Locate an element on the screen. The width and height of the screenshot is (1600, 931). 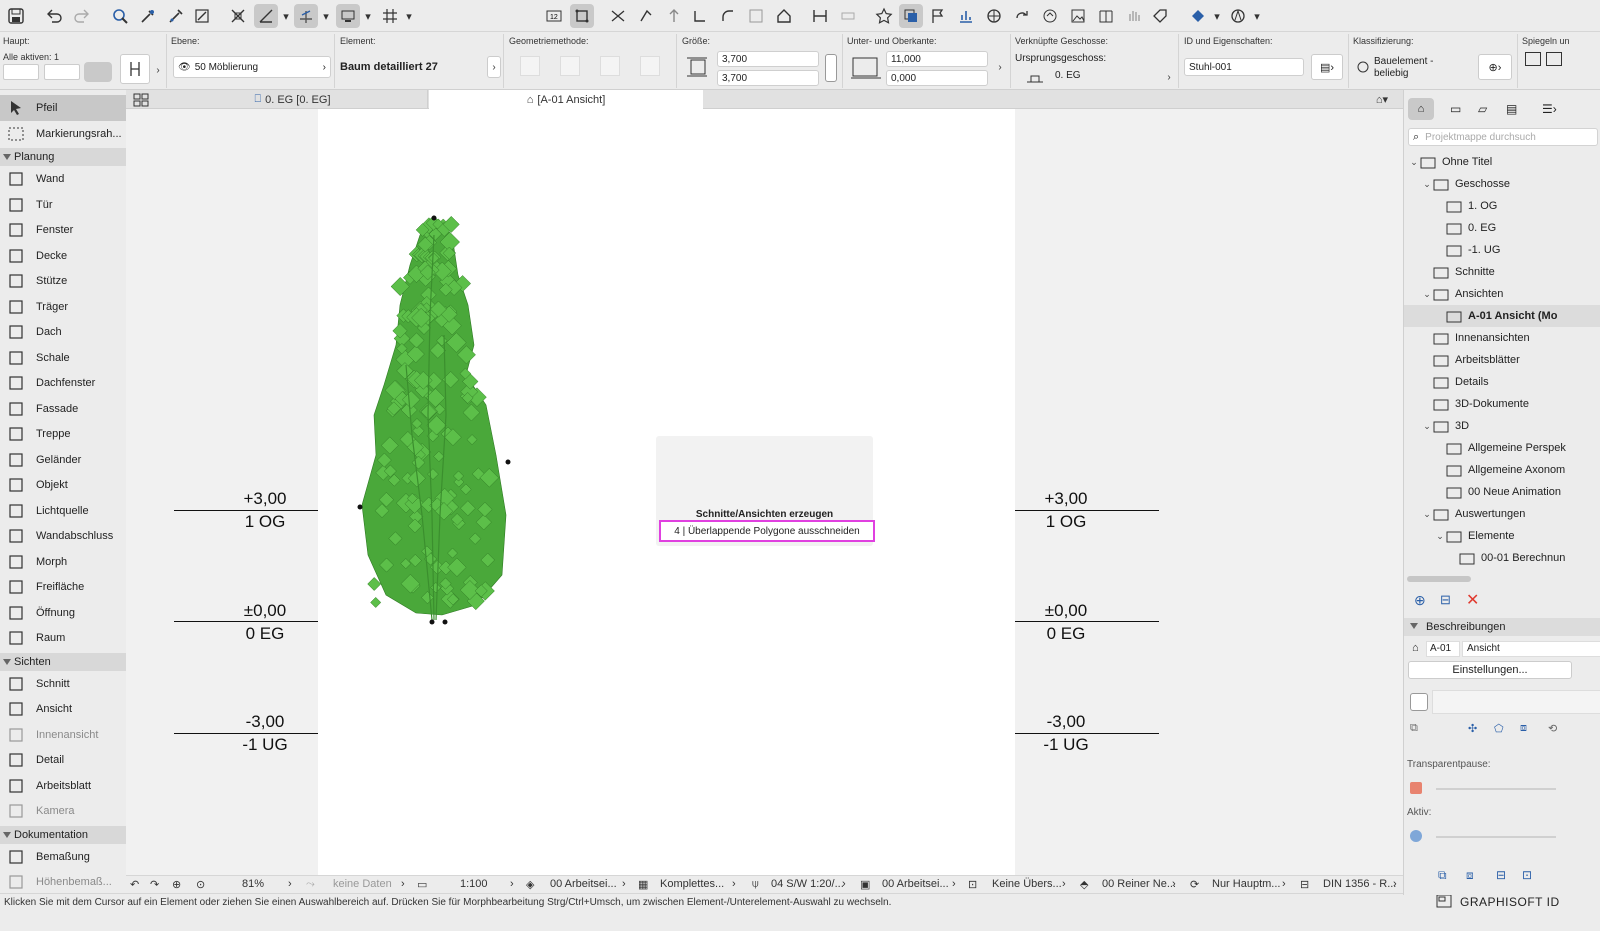
delete-icon: ✕ is located at coordinates (1472, 600).